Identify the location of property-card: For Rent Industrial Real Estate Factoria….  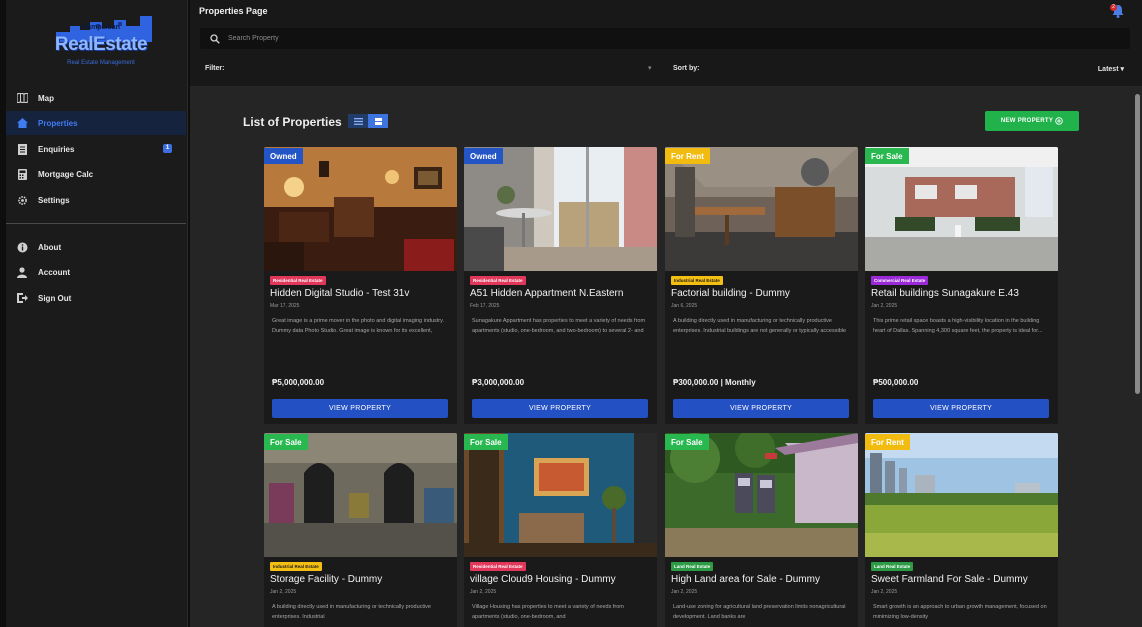
(761, 285).